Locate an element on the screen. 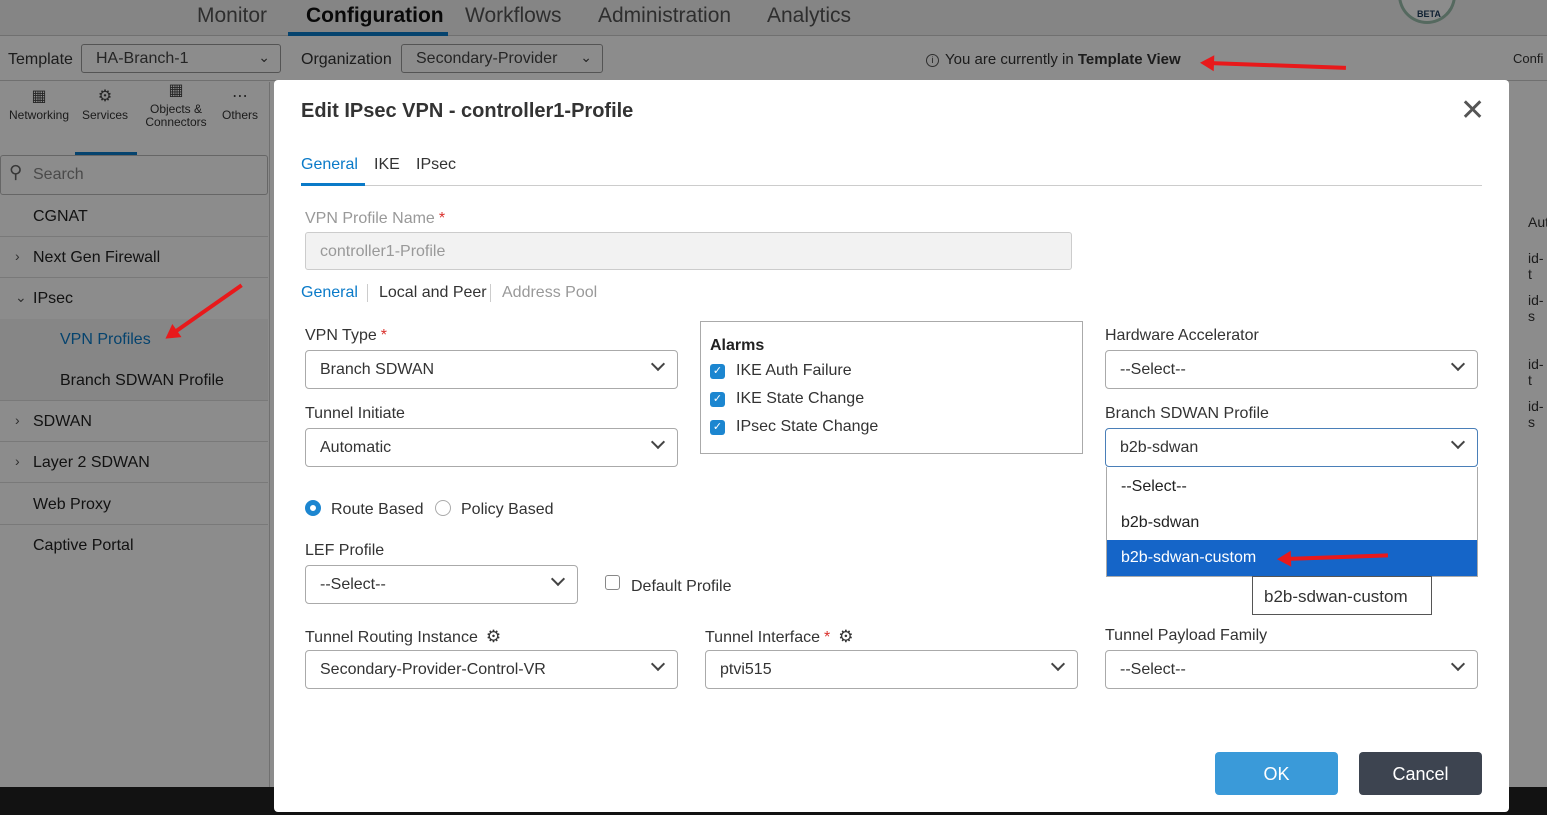 This screenshot has width=1547, height=815. default-profile-checkbox: Default Profile is located at coordinates (668, 585).